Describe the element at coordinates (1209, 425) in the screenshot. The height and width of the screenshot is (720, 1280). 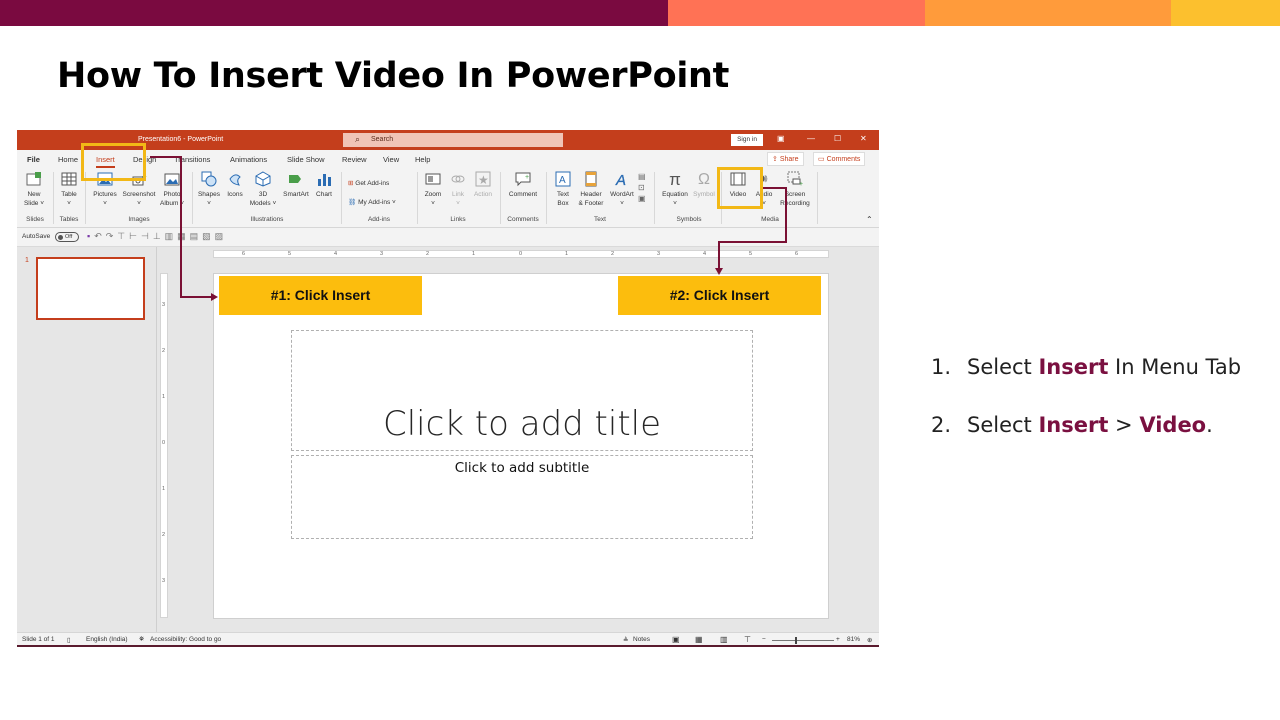
I see `step-text: .` at that location.